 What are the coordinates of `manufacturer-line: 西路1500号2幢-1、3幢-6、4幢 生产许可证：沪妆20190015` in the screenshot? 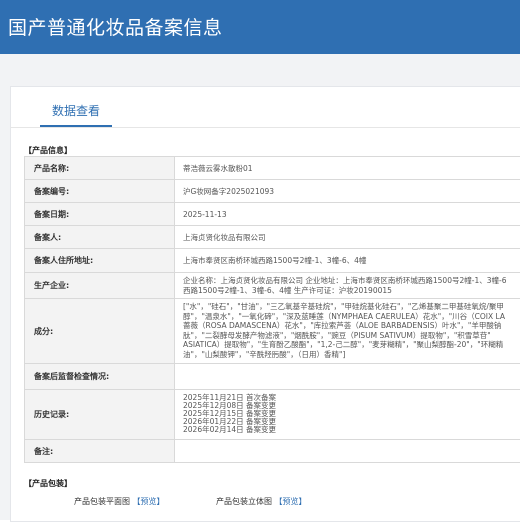 It's located at (287, 290).